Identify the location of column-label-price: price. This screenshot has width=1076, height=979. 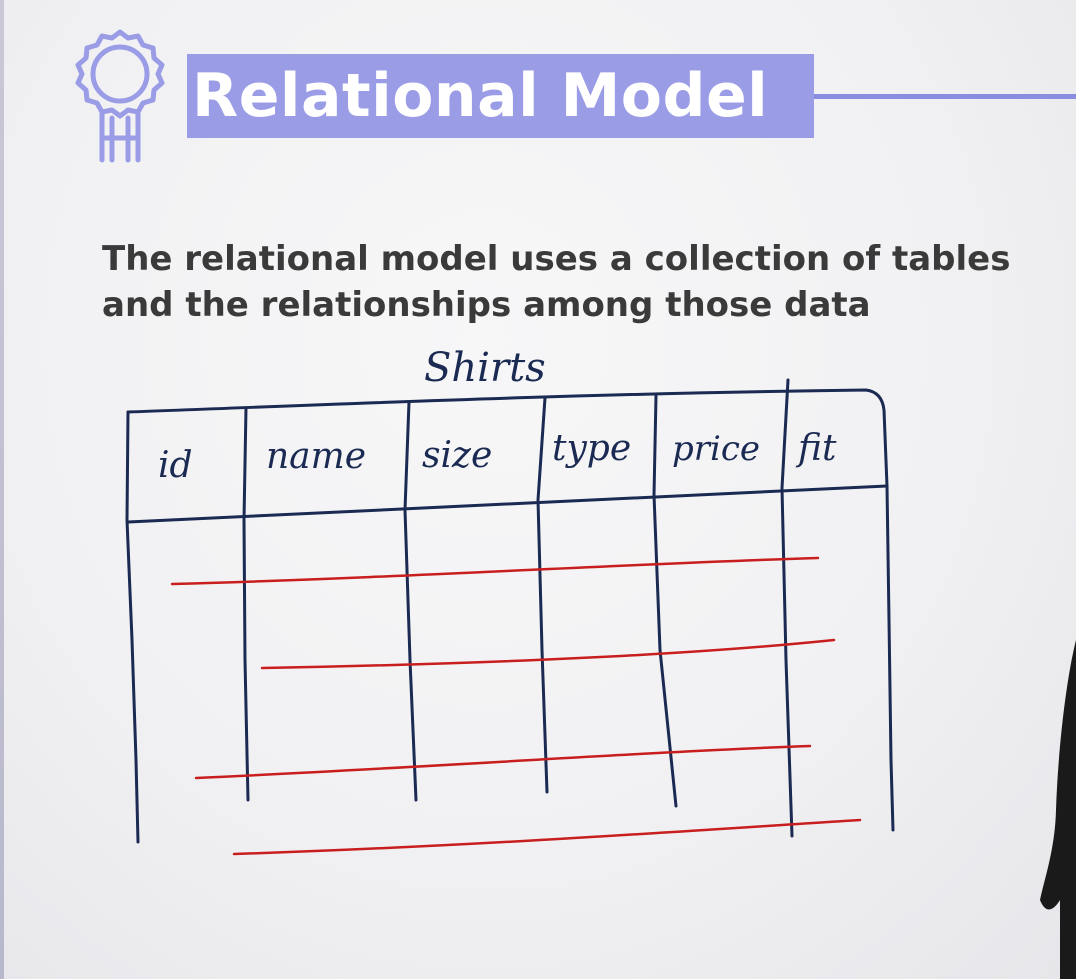
(716, 449).